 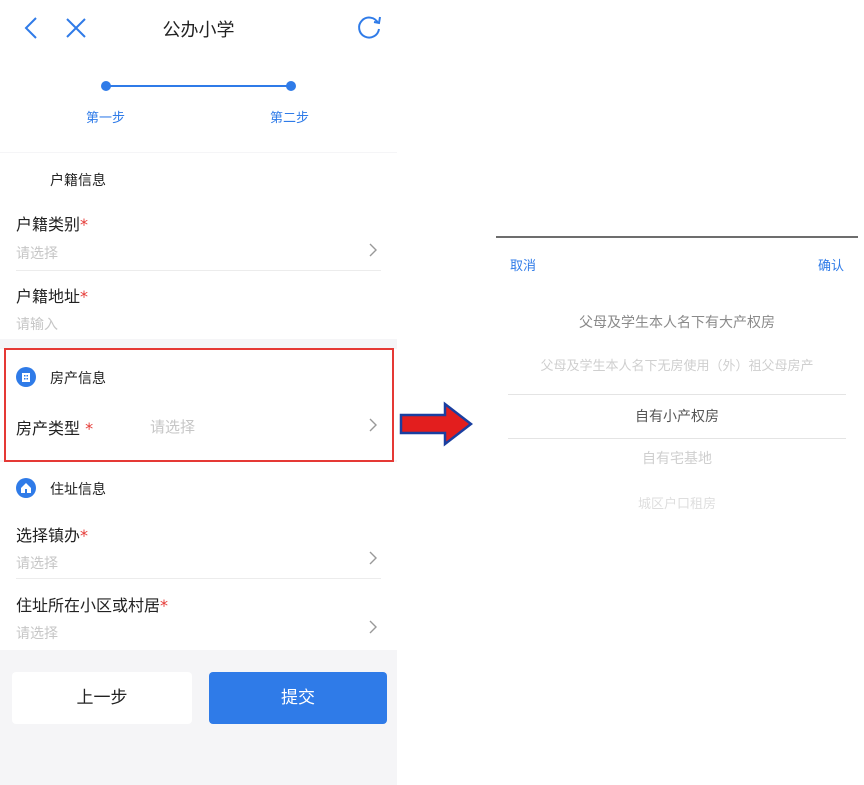 What do you see at coordinates (198, 106) in the screenshot?
I see `step-progress: 第一步 第二步` at bounding box center [198, 106].